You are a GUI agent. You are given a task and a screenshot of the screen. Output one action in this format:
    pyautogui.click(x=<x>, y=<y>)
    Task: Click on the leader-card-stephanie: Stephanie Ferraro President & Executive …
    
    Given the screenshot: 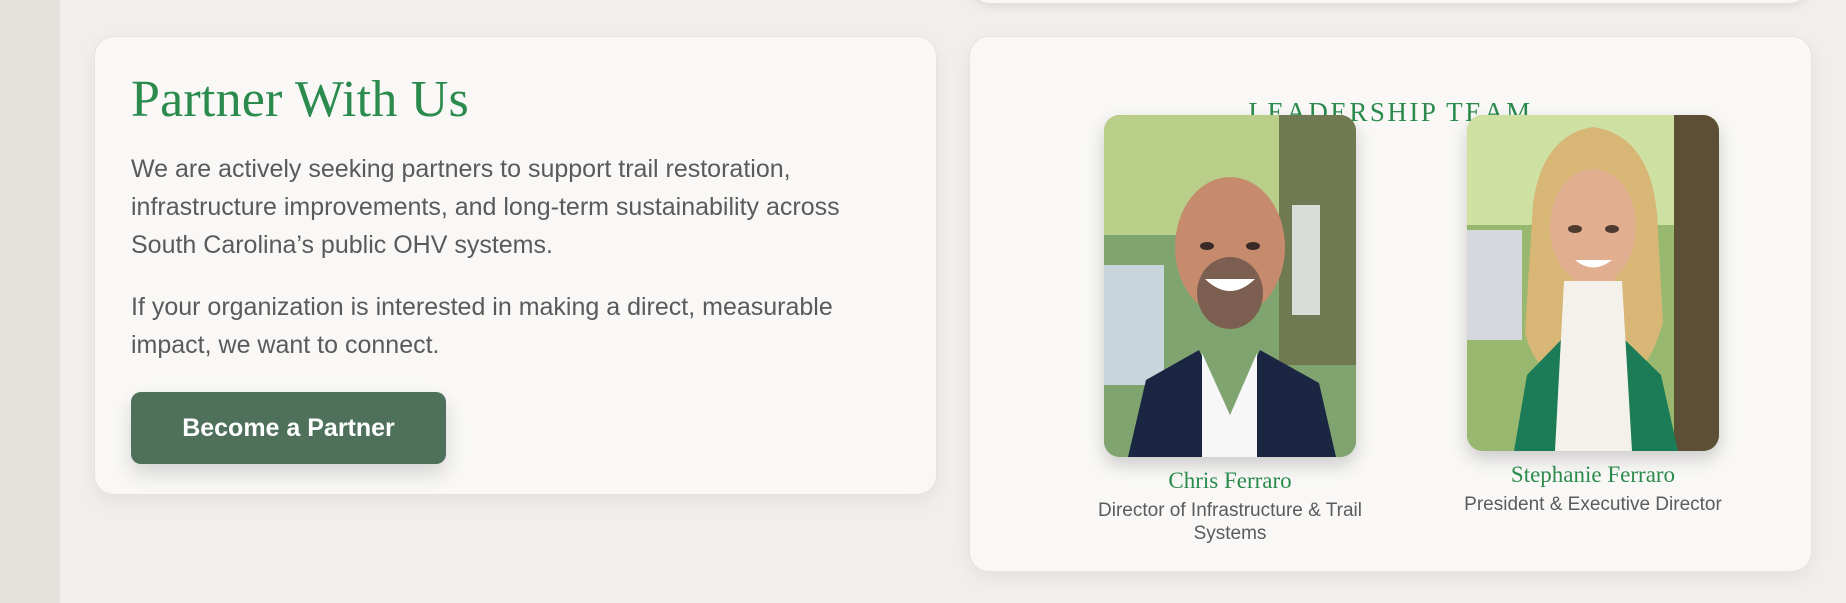 What is the action you would take?
    pyautogui.click(x=1593, y=315)
    